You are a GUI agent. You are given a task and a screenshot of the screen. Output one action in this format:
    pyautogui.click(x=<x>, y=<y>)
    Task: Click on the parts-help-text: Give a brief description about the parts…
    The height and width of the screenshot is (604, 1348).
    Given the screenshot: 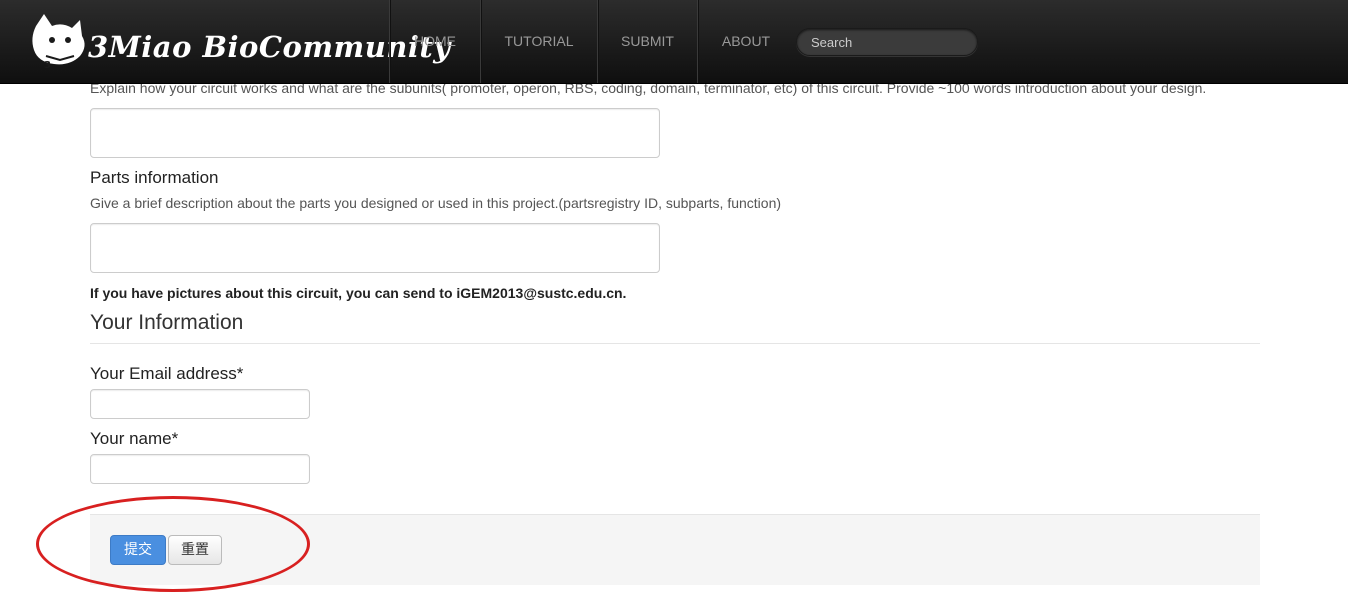 What is the action you would take?
    pyautogui.click(x=436, y=203)
    